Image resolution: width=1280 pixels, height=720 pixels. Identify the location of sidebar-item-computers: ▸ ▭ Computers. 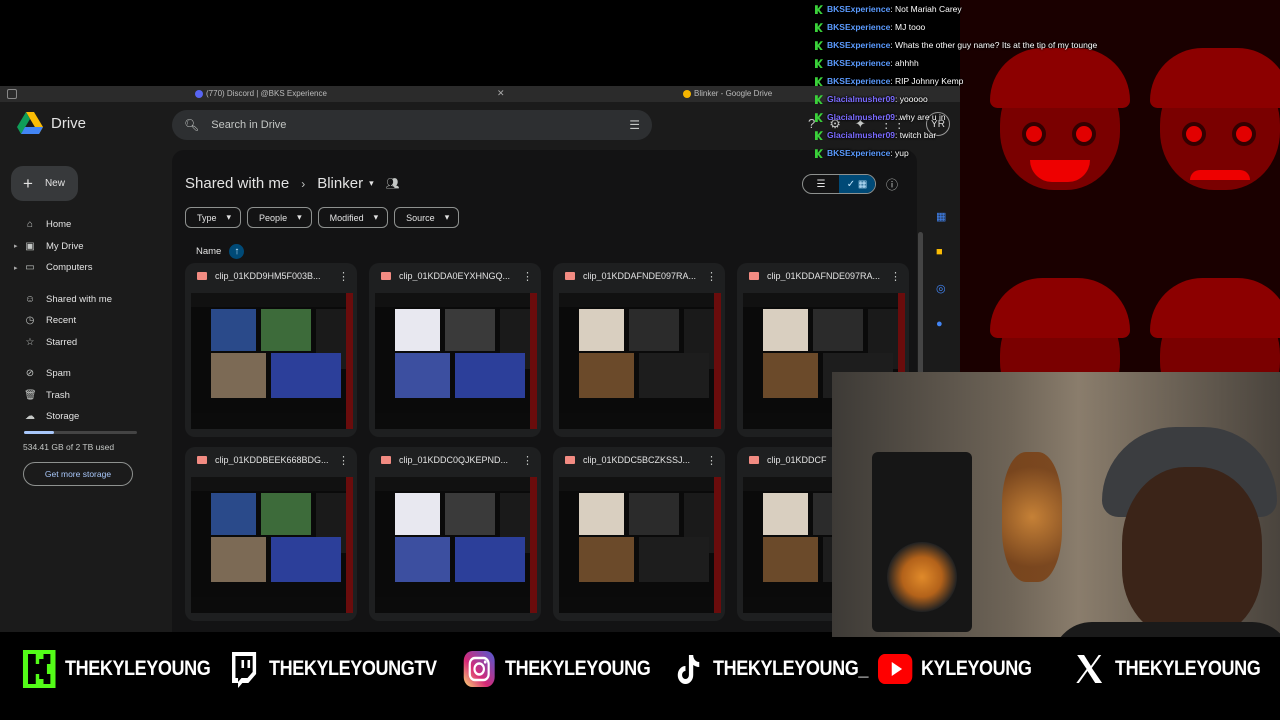
(85, 268).